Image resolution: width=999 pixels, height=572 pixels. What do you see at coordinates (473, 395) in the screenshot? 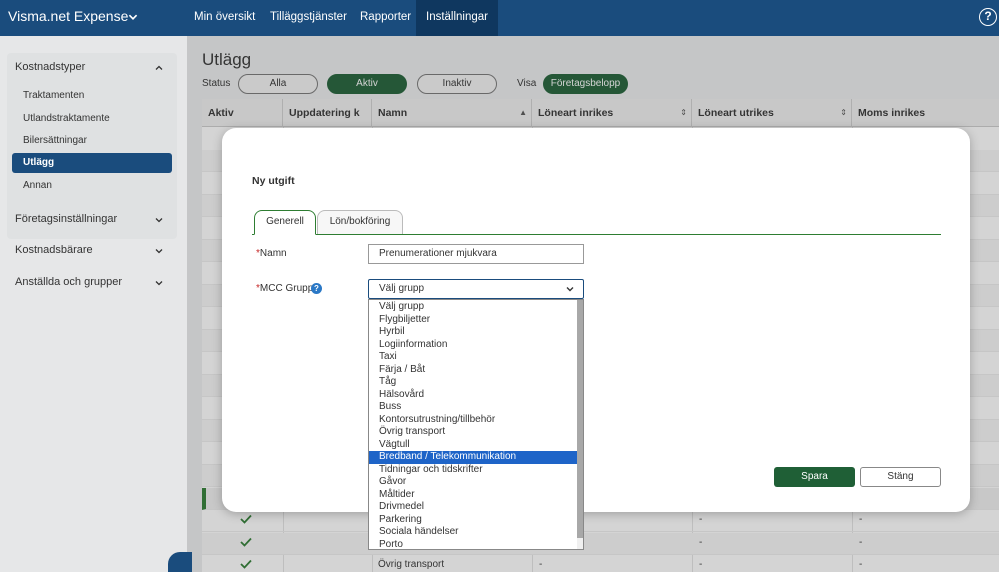
I see `dropdown-option: Hälsovård` at bounding box center [473, 395].